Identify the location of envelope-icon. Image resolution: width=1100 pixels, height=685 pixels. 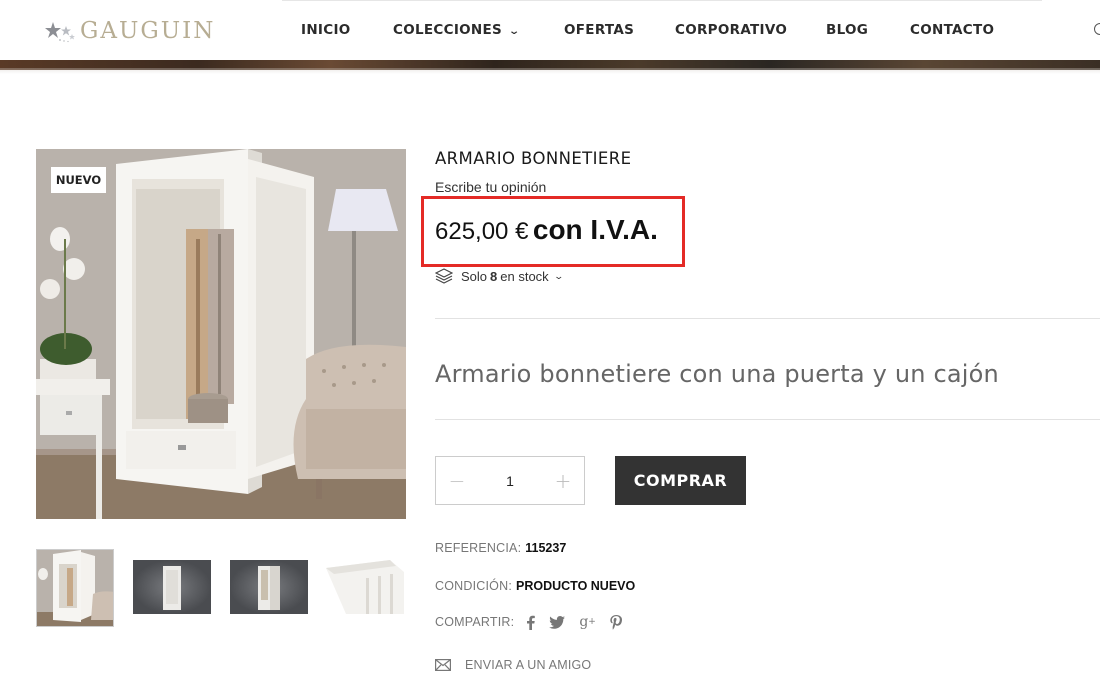
(443, 665).